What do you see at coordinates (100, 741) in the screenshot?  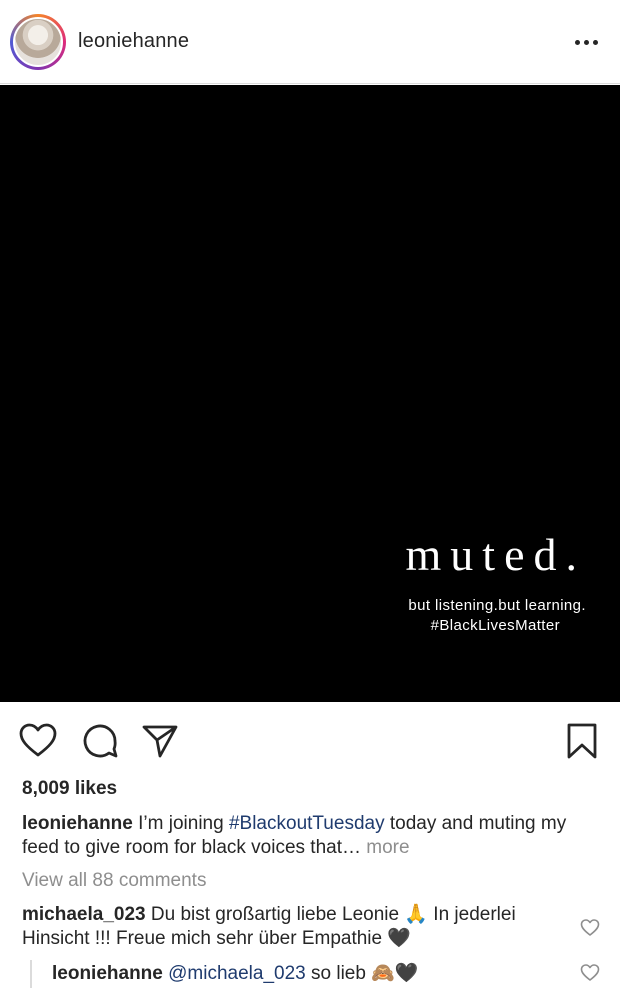 I see `comment-icon` at bounding box center [100, 741].